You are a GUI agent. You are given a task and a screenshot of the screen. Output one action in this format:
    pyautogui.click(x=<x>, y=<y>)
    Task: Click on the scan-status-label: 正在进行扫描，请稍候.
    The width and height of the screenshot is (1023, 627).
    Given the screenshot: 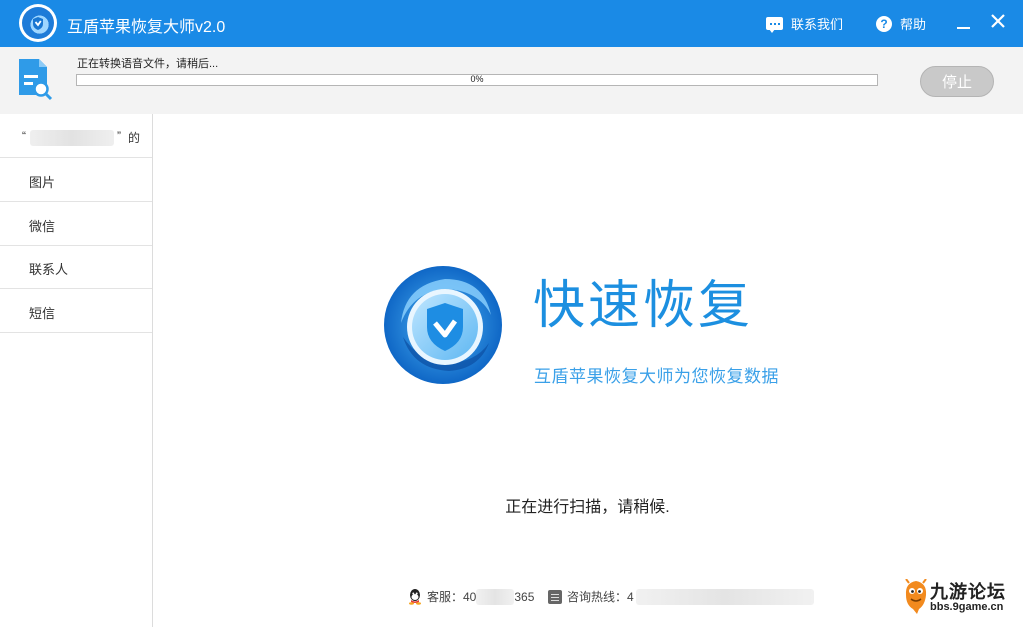 What is the action you would take?
    pyautogui.click(x=587, y=507)
    